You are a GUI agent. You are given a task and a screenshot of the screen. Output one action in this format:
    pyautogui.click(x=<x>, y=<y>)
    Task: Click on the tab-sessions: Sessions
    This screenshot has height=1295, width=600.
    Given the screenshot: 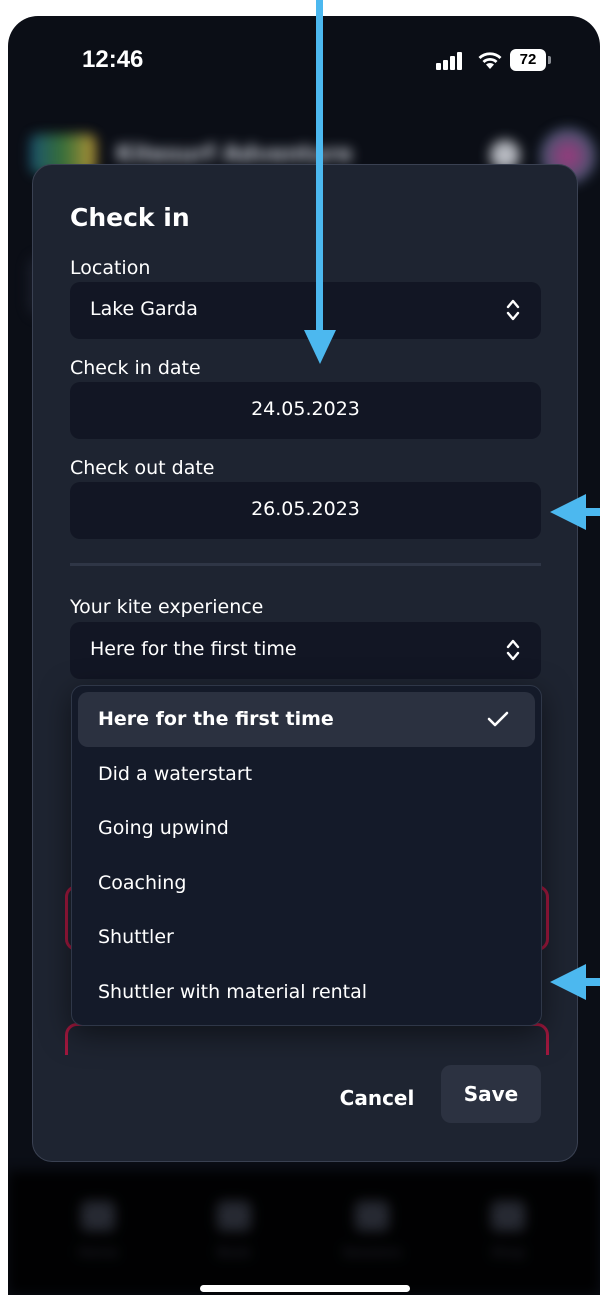 What is the action you would take?
    pyautogui.click(x=372, y=1231)
    